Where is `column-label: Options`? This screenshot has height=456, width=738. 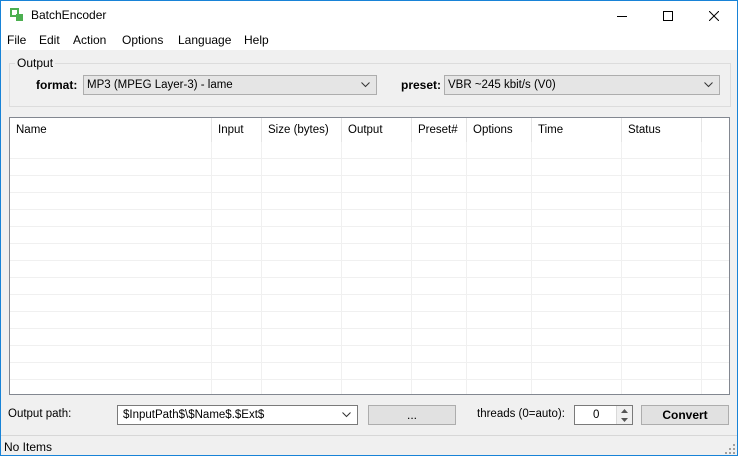
column-label: Options is located at coordinates (493, 130).